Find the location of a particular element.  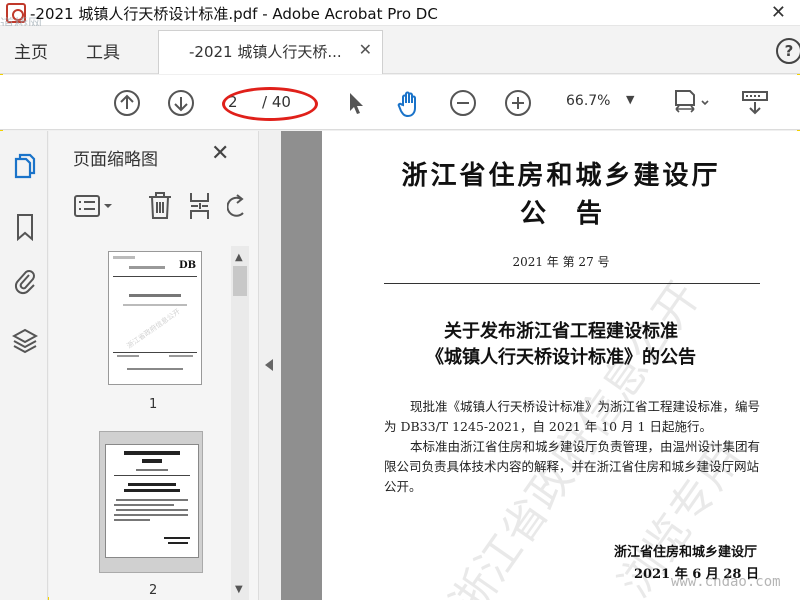

svg-text: DB is located at coordinates (187, 265).